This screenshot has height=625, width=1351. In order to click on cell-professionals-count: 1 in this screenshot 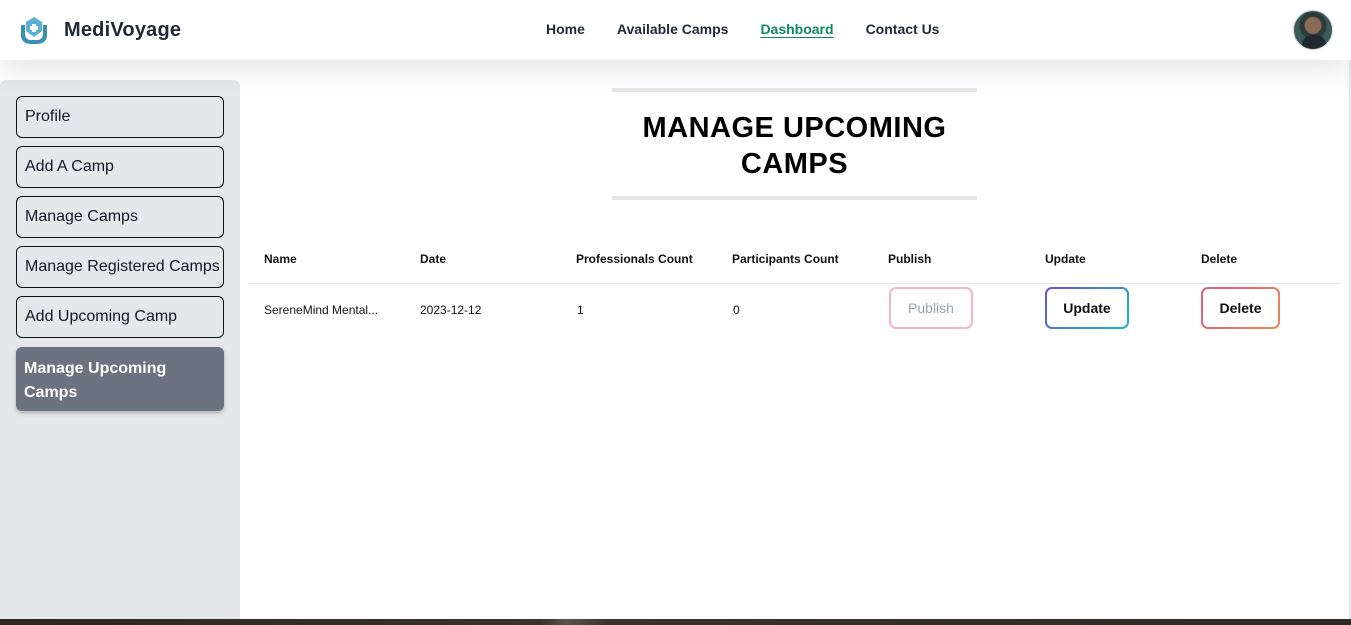, I will do `click(580, 310)`.